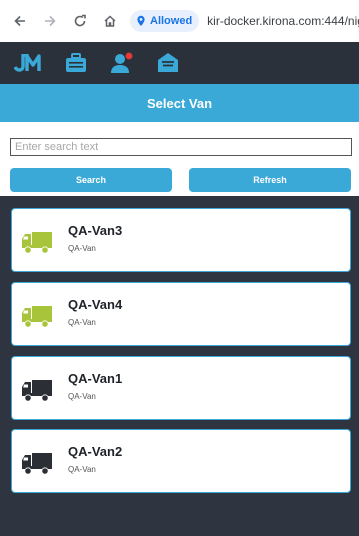  What do you see at coordinates (80, 21) in the screenshot?
I see `reload-icon` at bounding box center [80, 21].